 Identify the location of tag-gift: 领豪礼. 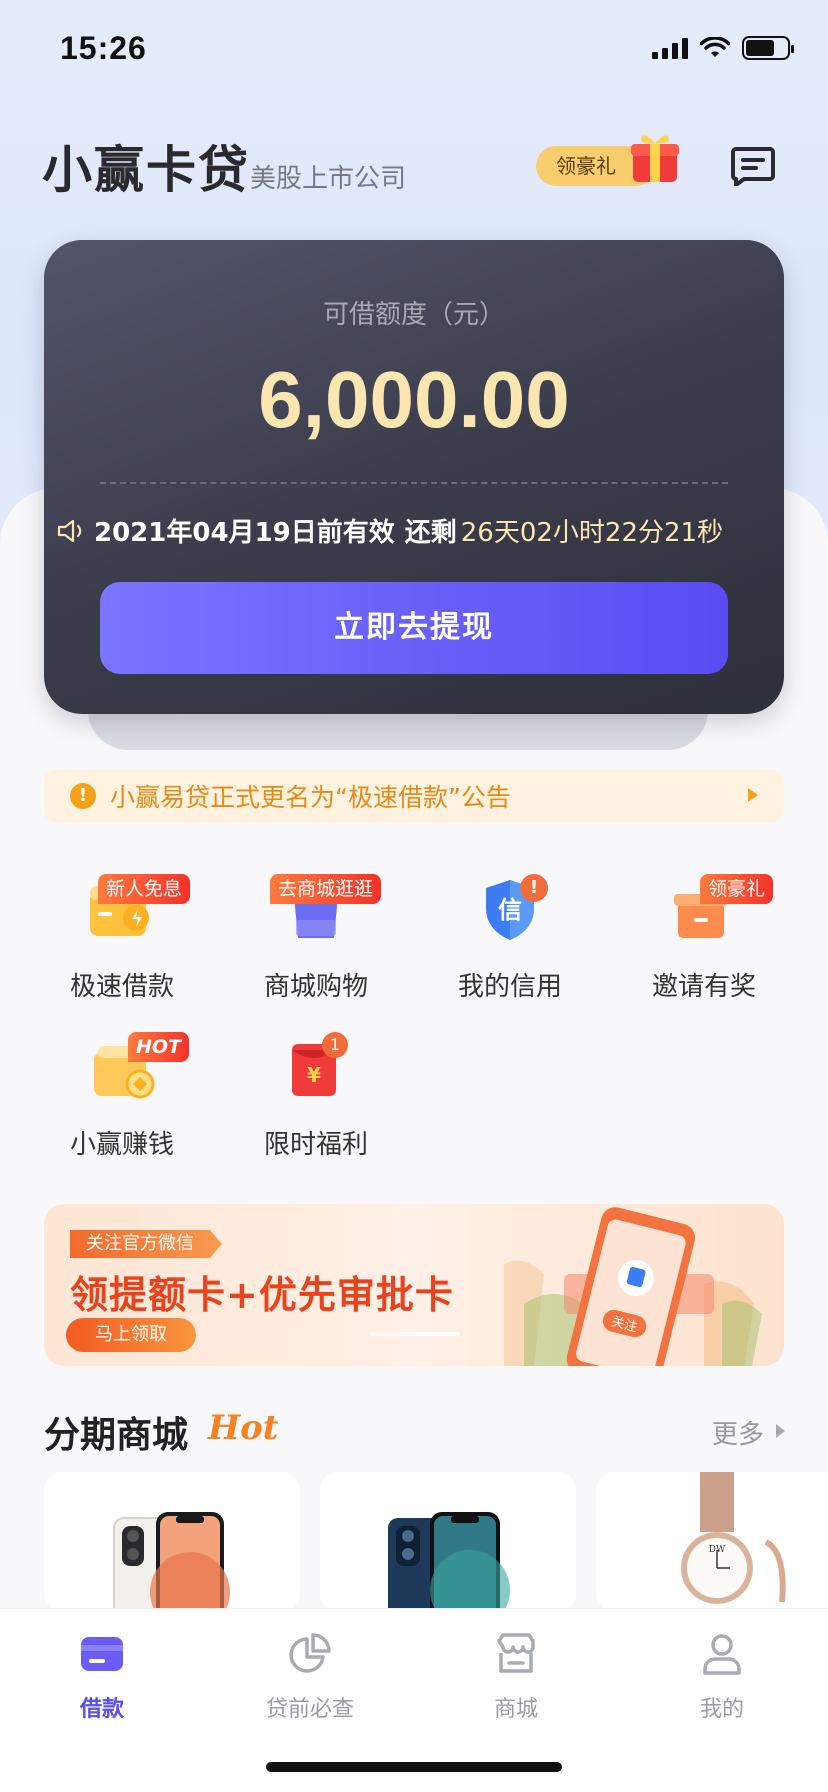
(737, 889).